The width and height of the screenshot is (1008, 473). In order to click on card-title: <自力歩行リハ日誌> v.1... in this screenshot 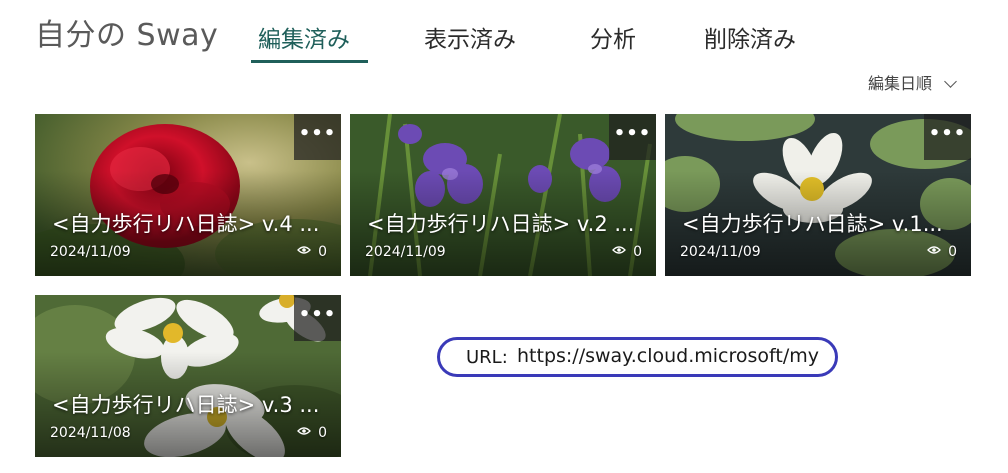, I will do `click(812, 224)`.